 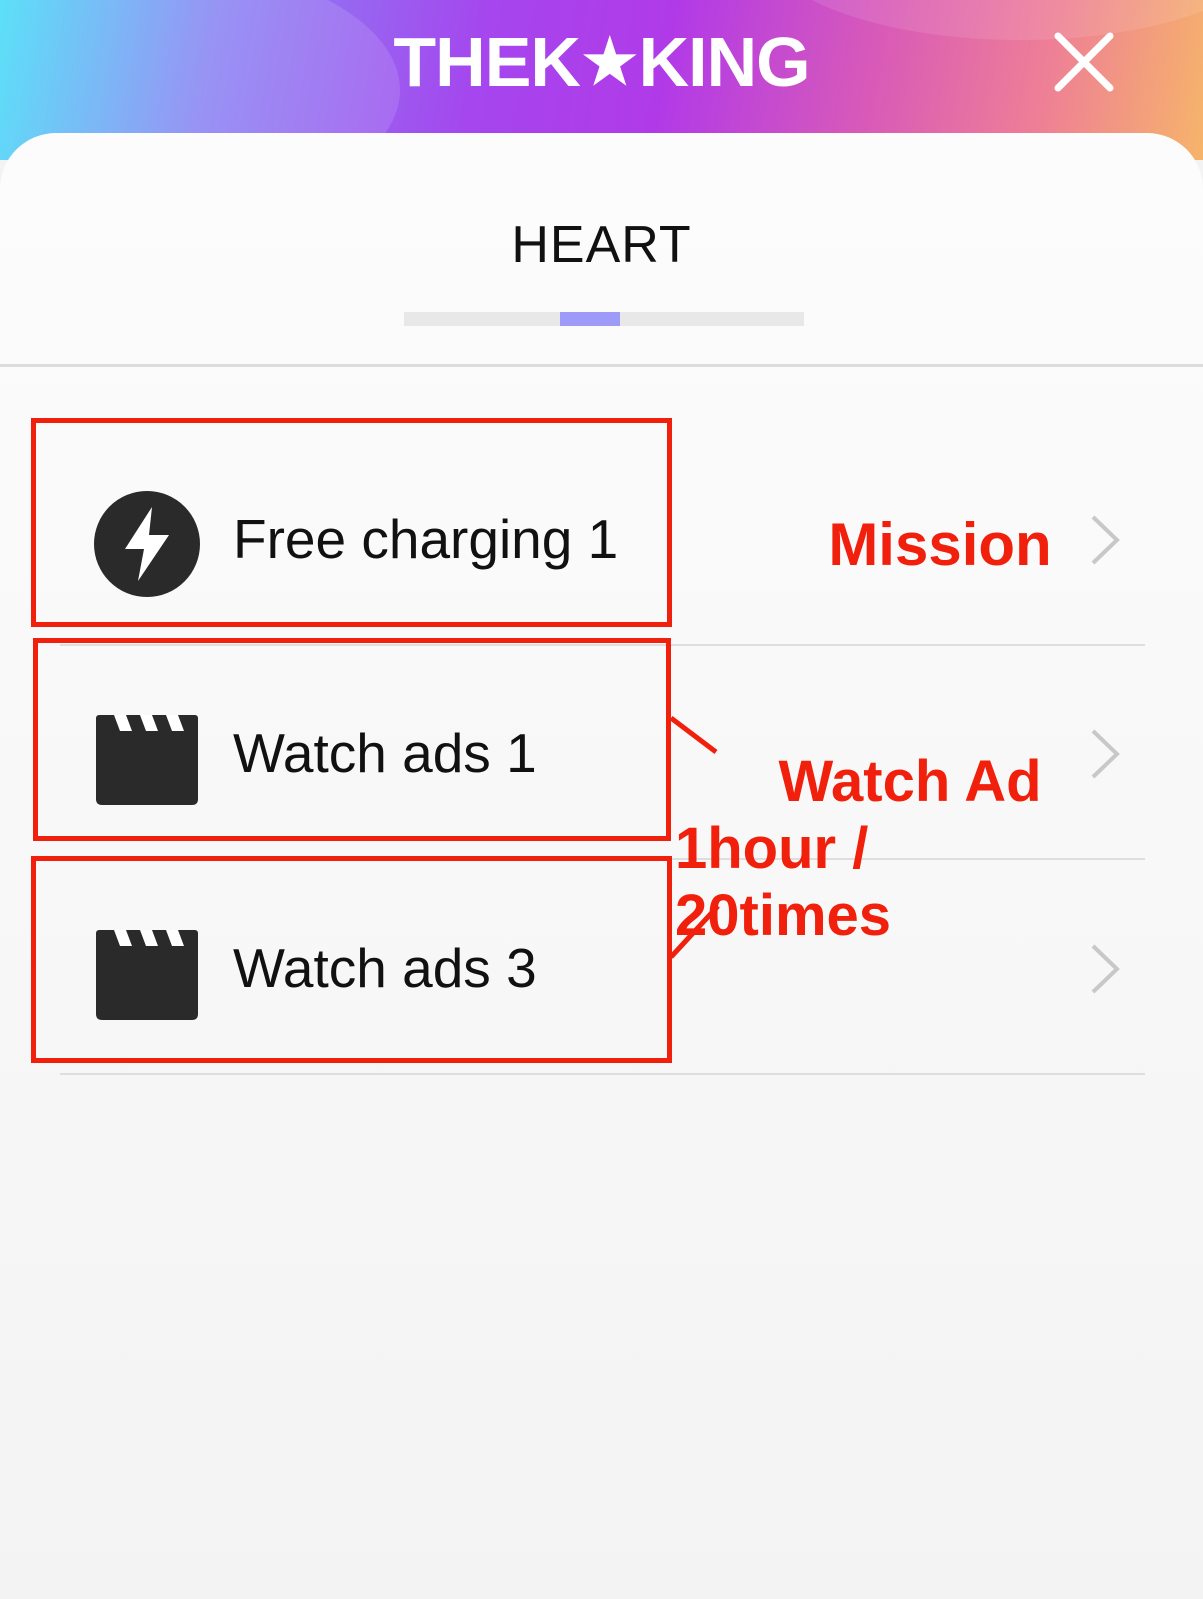 I want to click on annotation-watch-ad: Watch Ad, so click(x=910, y=781).